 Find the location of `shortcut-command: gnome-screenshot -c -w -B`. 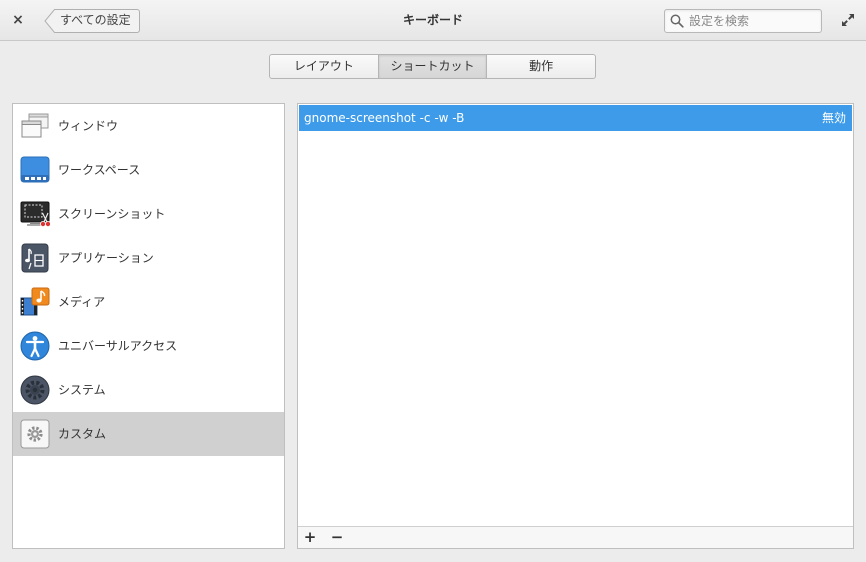

shortcut-command: gnome-screenshot -c -w -B is located at coordinates (384, 118).